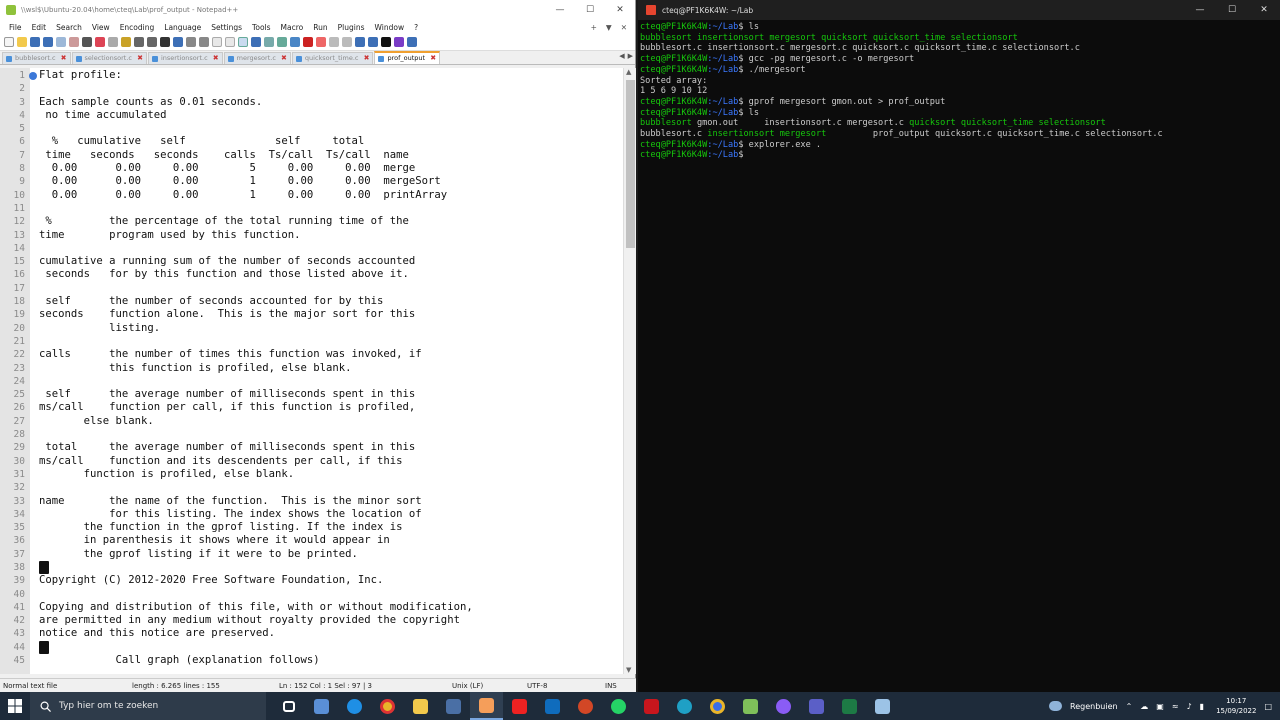 The image size is (1280, 720). What do you see at coordinates (48, 42) in the screenshot?
I see `save-all-icon` at bounding box center [48, 42].